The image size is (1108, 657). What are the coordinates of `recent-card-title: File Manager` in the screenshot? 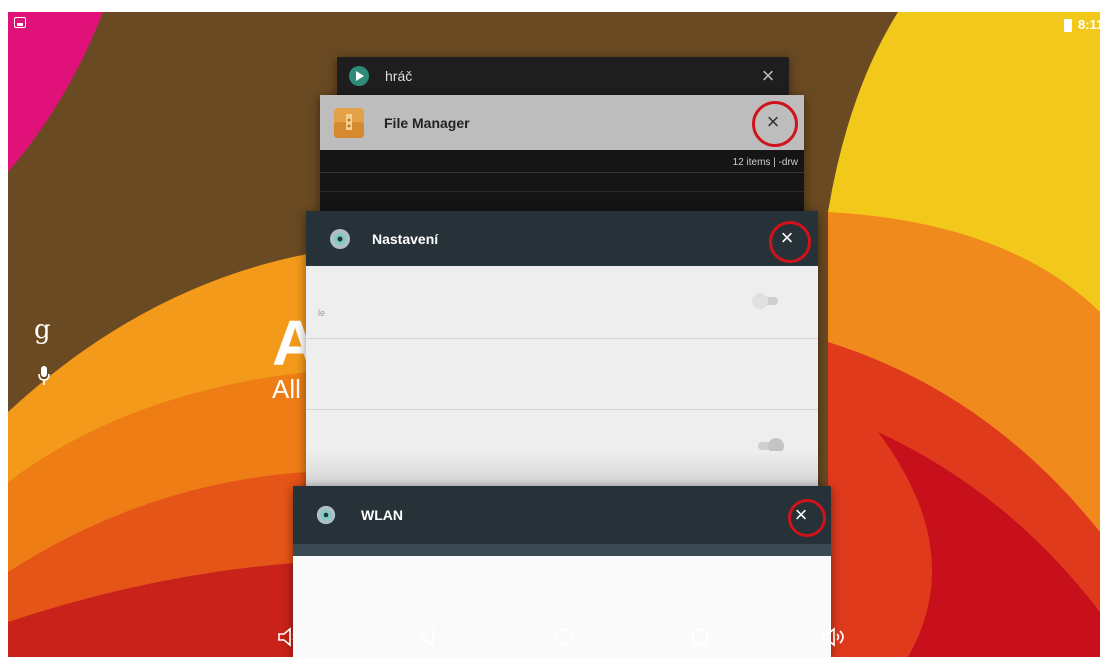 It's located at (427, 122).